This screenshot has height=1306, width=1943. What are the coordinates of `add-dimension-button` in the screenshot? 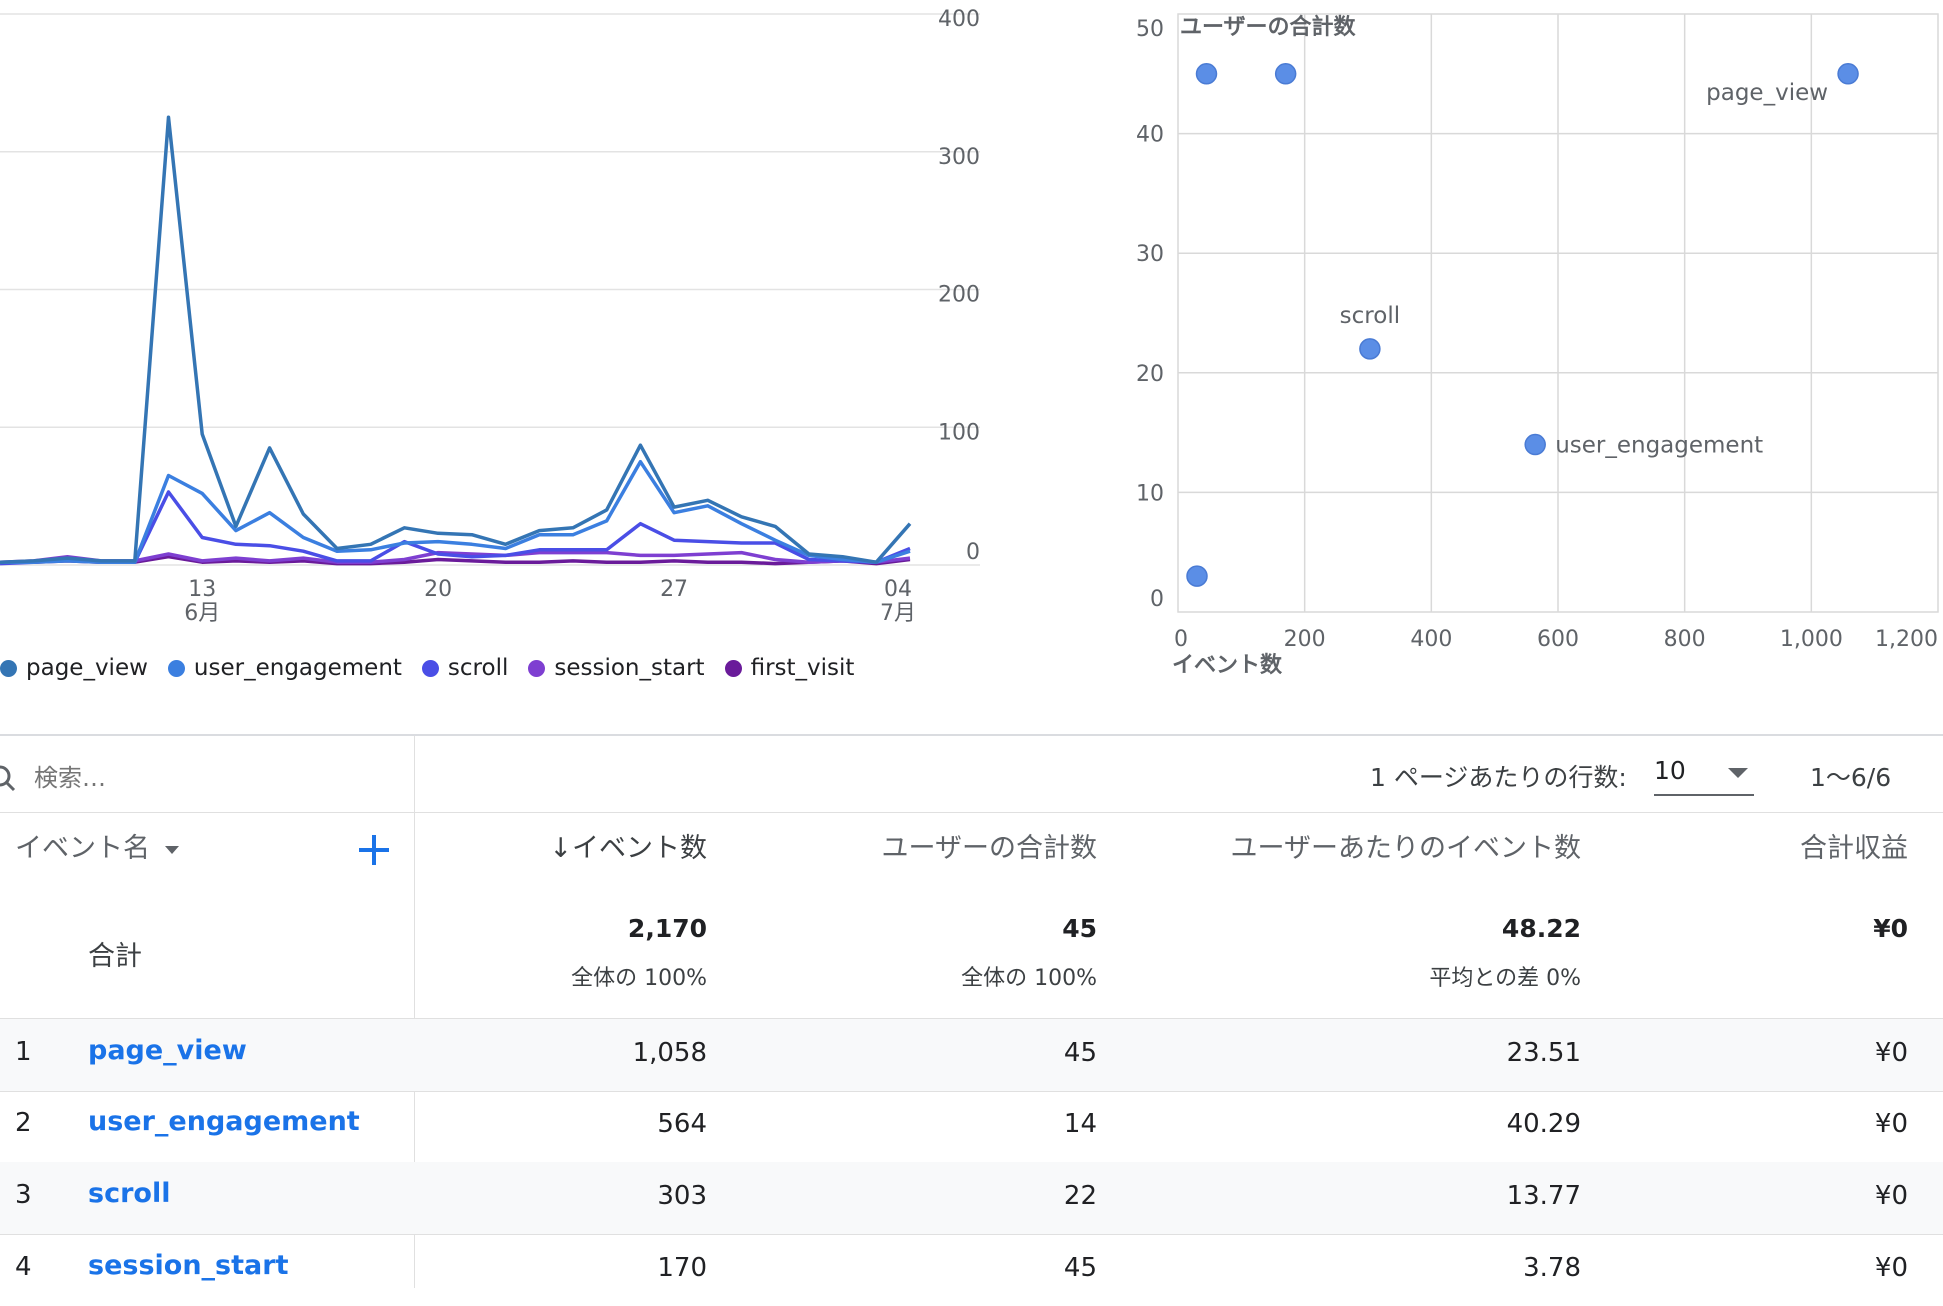 It's located at (374, 850).